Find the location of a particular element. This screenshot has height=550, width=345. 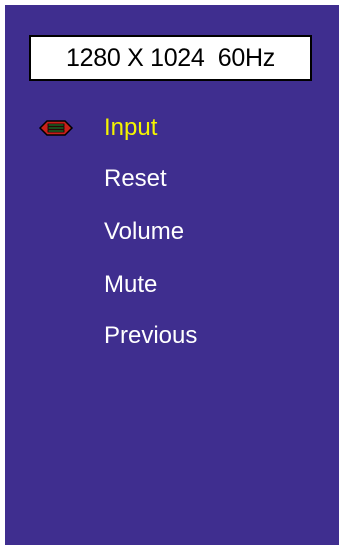

menu-item-previous: Previous is located at coordinates (150, 336).